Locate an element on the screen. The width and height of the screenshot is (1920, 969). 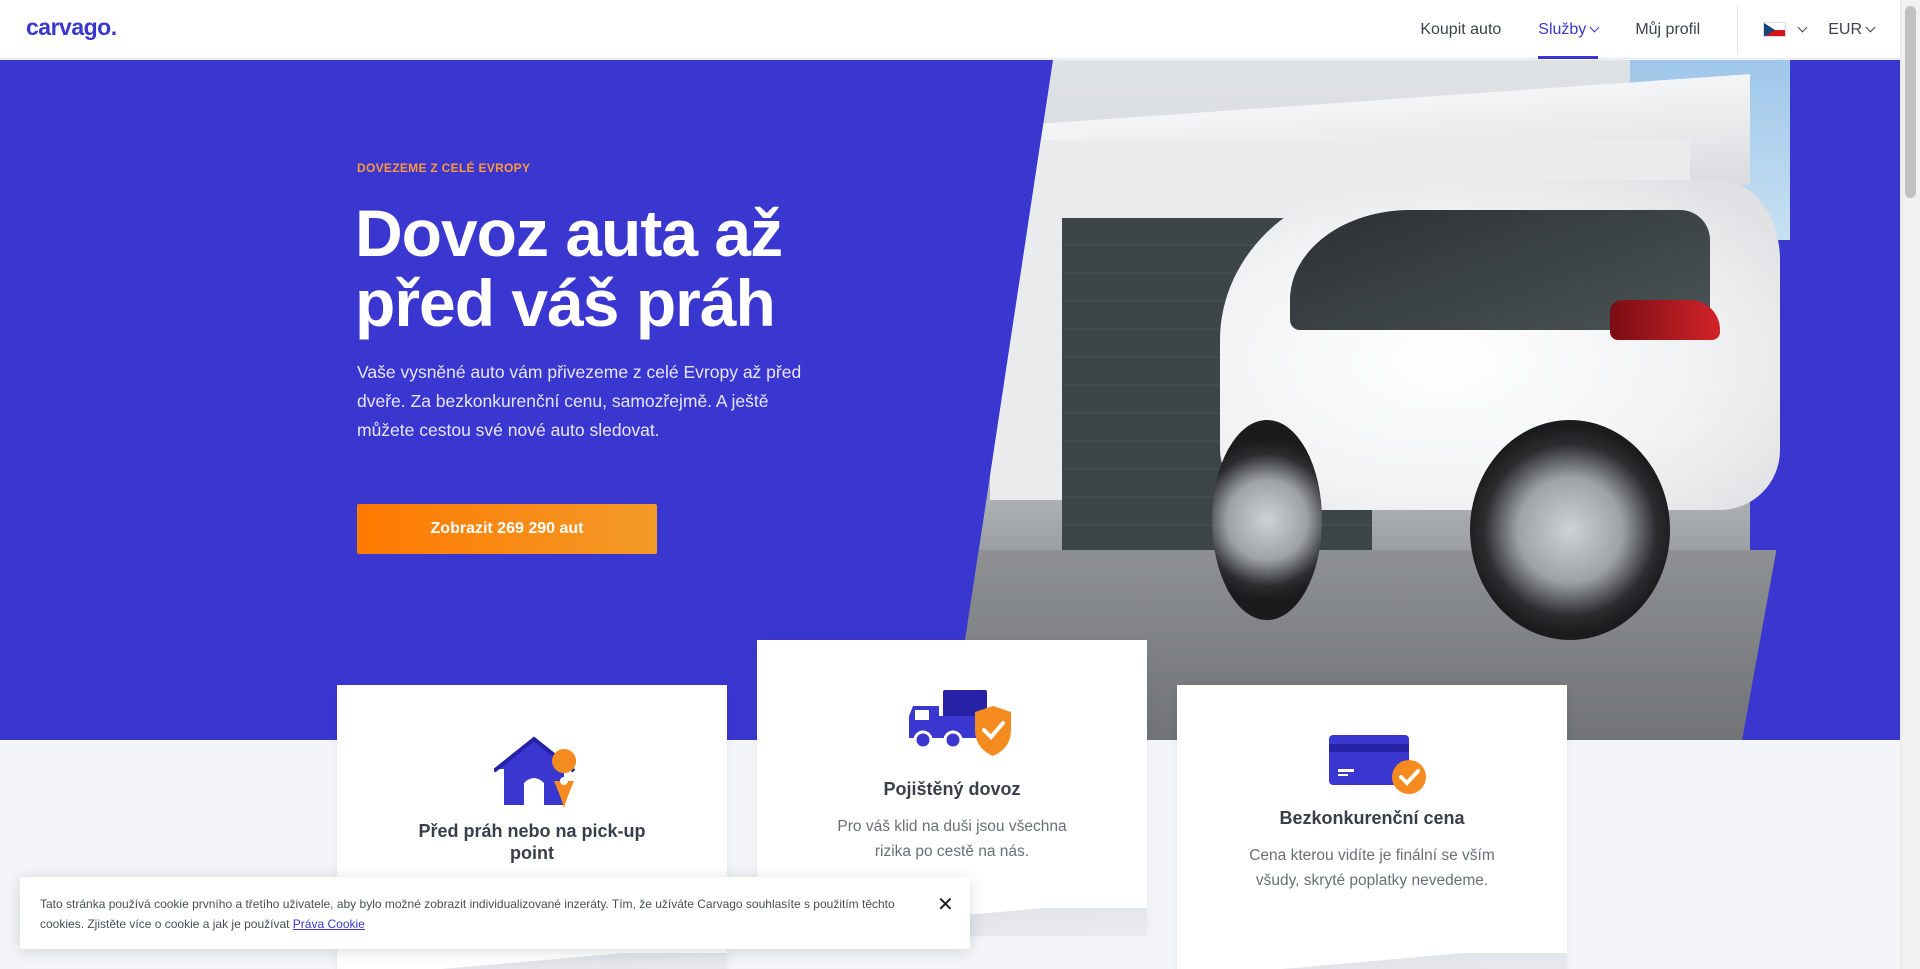
nav-sluzby: Služby is located at coordinates (1569, 29).